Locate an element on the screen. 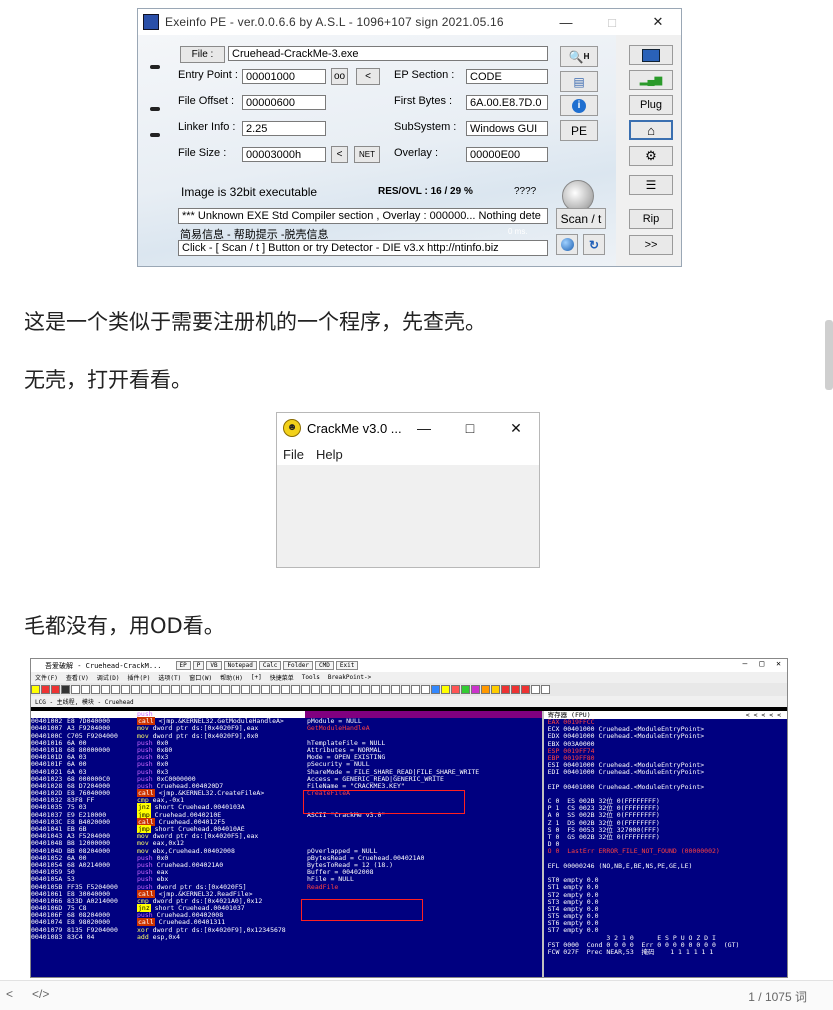  od-menu-item: 调试(D) is located at coordinates (108, 677).